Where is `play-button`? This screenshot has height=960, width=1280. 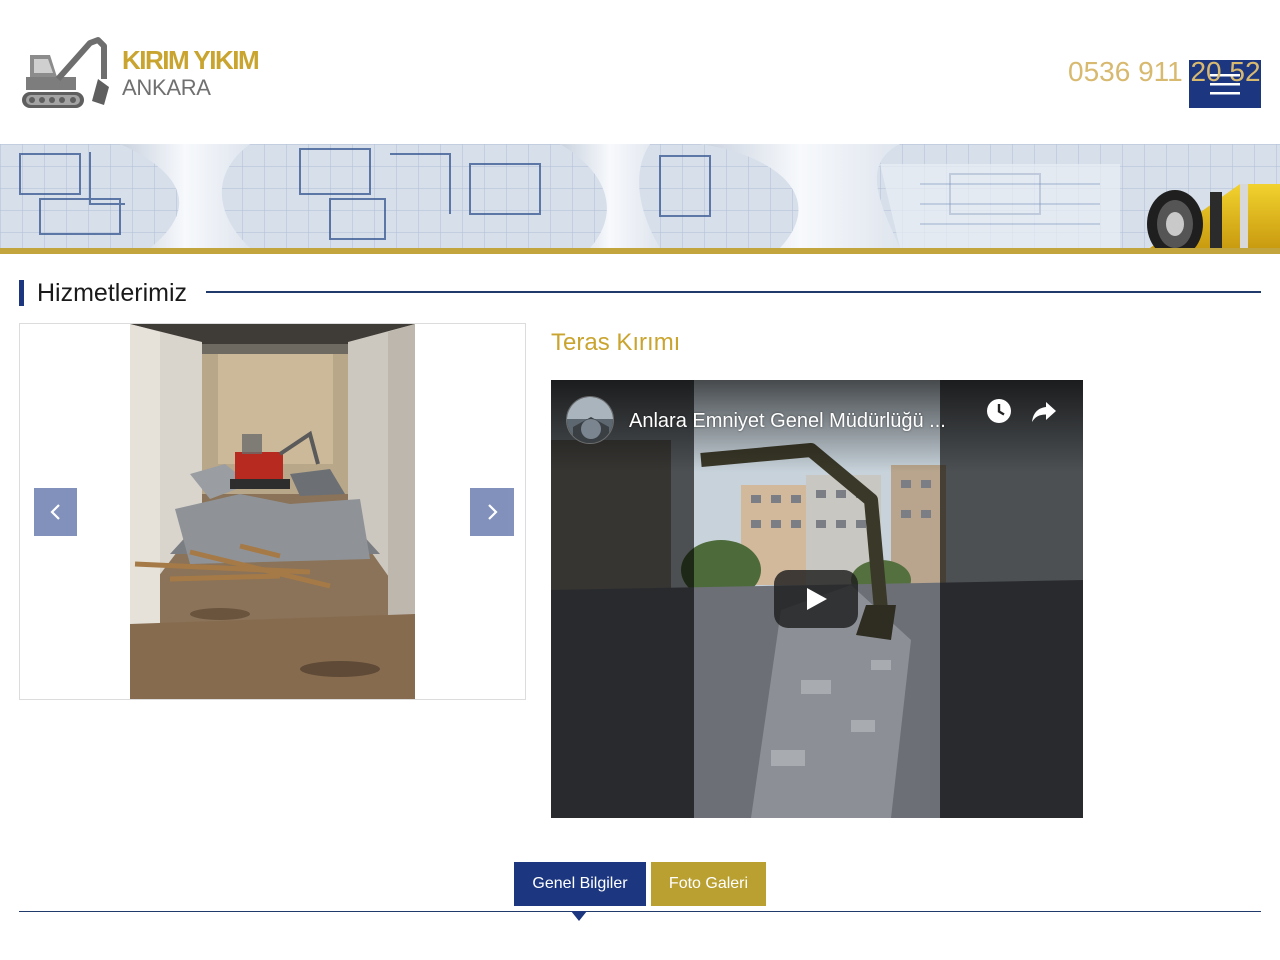 play-button is located at coordinates (816, 599).